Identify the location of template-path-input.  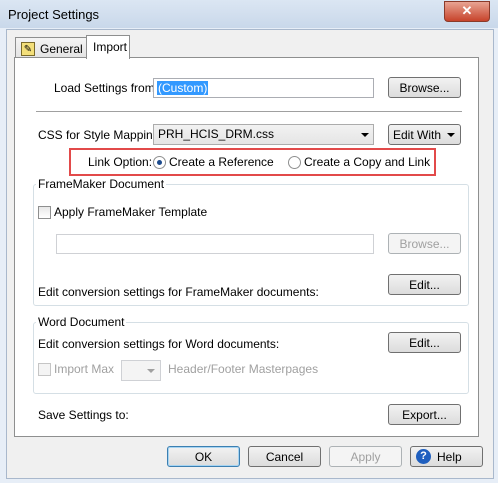
(215, 244).